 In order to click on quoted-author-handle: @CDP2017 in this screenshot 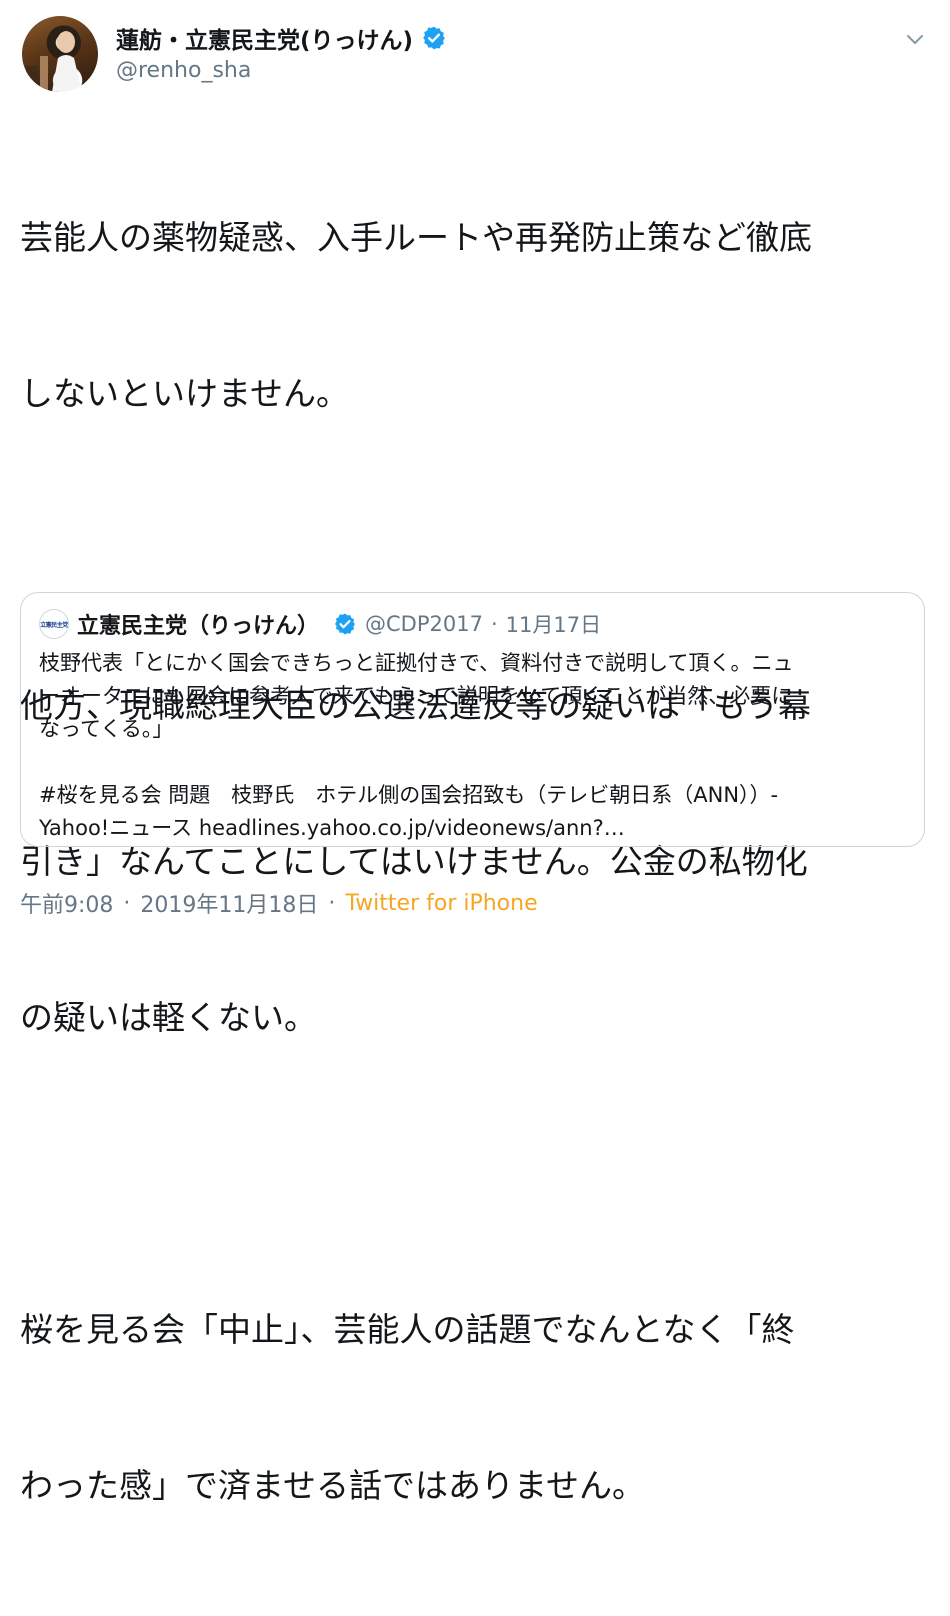, I will do `click(424, 624)`.